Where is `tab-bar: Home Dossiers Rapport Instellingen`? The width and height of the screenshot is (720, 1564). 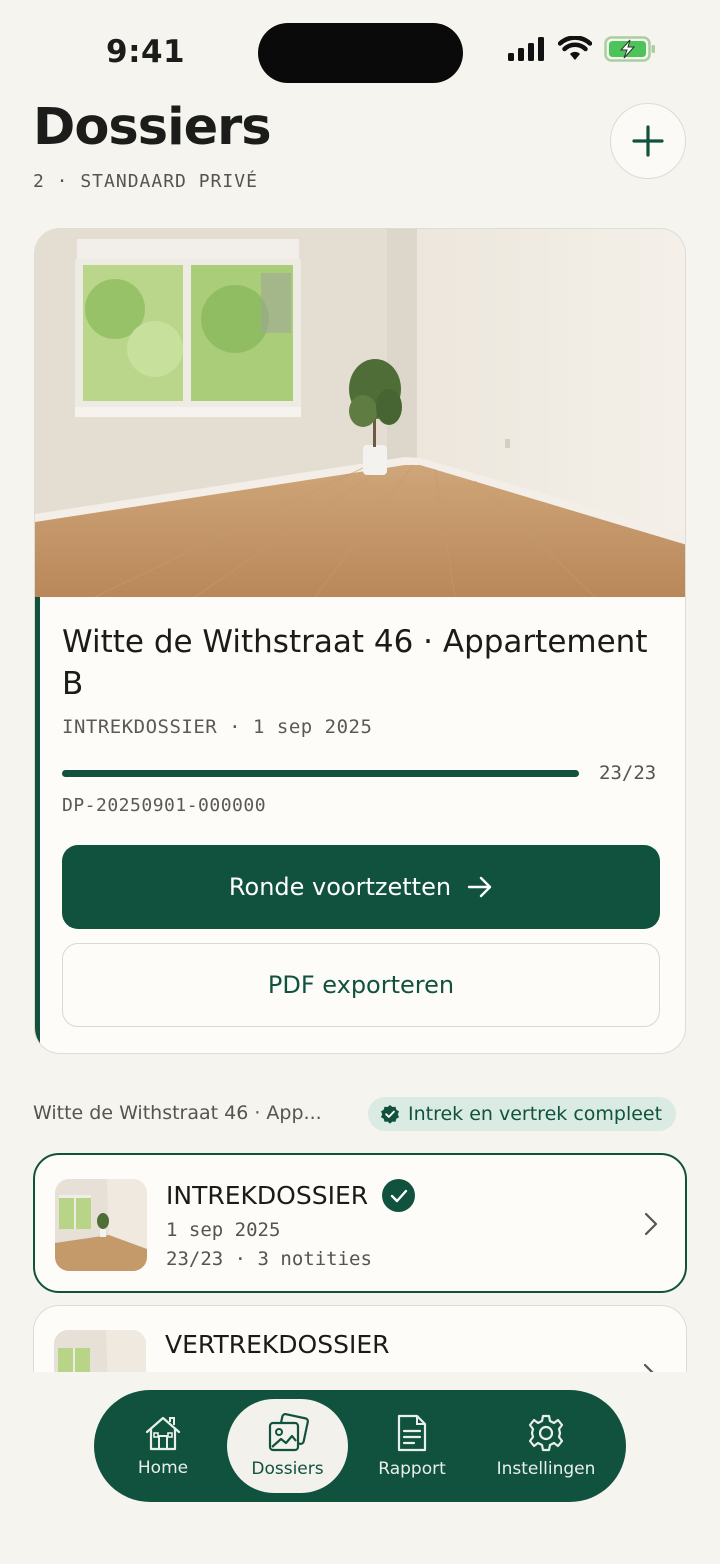
tab-bar: Home Dossiers Rapport Instellingen is located at coordinates (360, 1446).